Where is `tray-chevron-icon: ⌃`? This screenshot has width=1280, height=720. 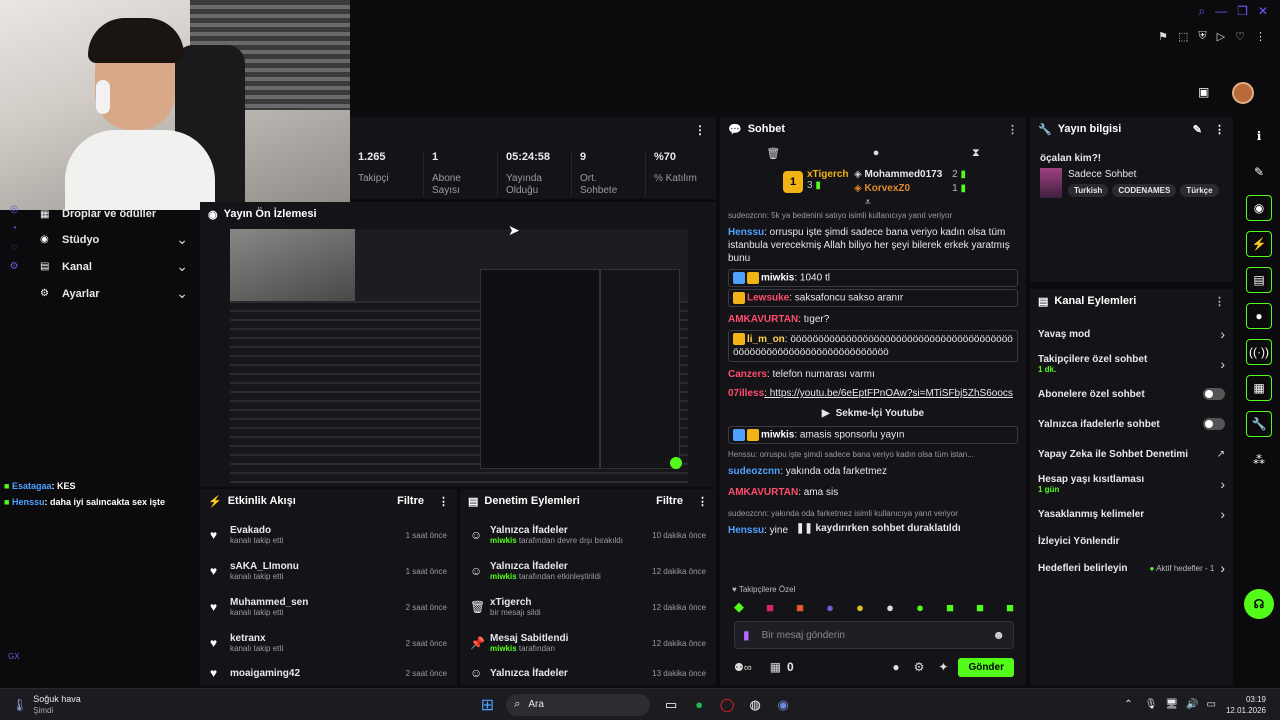
tray-chevron-icon: ⌃ is located at coordinates (1128, 704).